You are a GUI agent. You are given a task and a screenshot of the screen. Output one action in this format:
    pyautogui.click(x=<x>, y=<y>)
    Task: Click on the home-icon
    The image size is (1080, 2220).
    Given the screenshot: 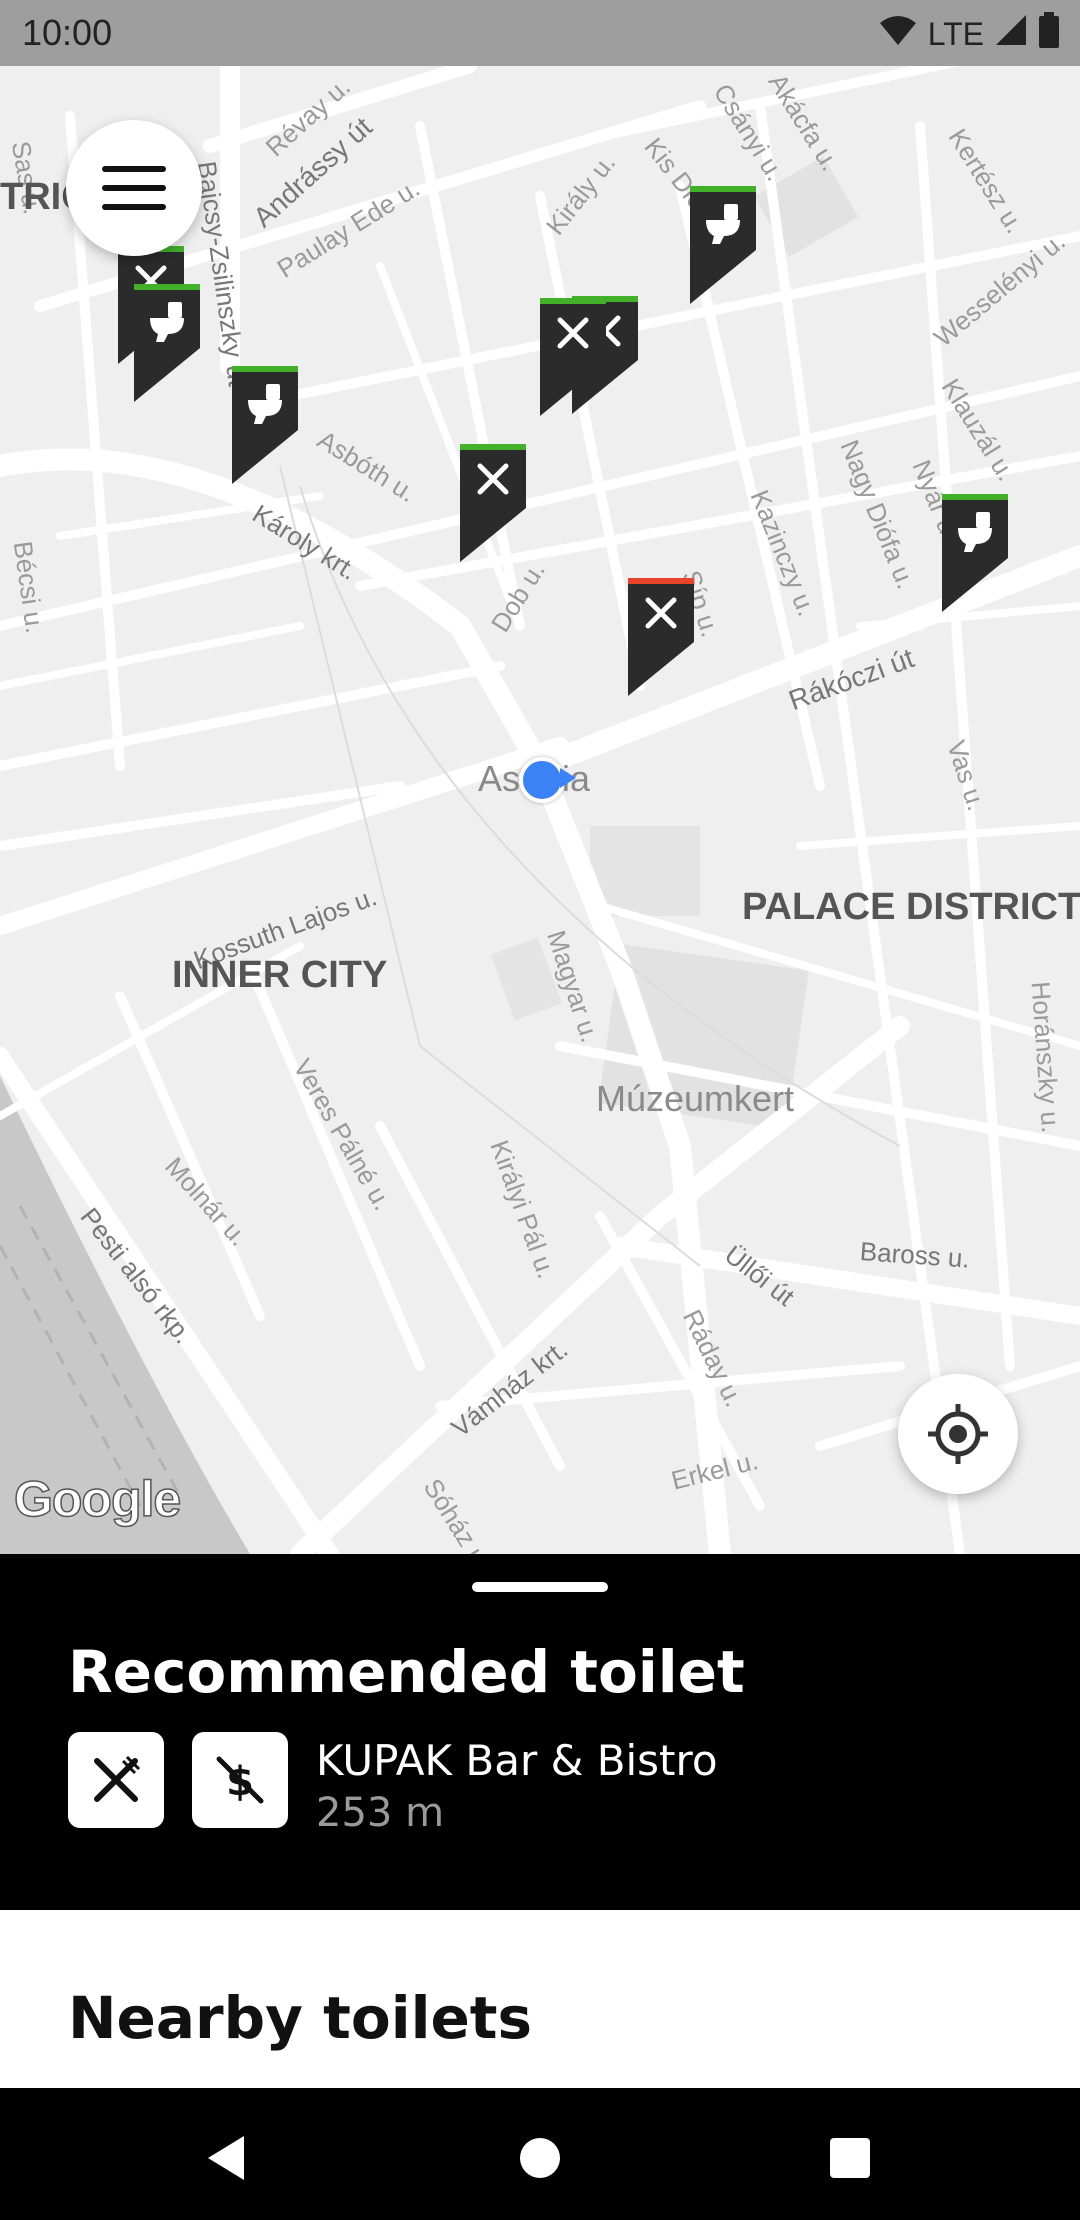 What is the action you would take?
    pyautogui.click(x=540, y=2158)
    